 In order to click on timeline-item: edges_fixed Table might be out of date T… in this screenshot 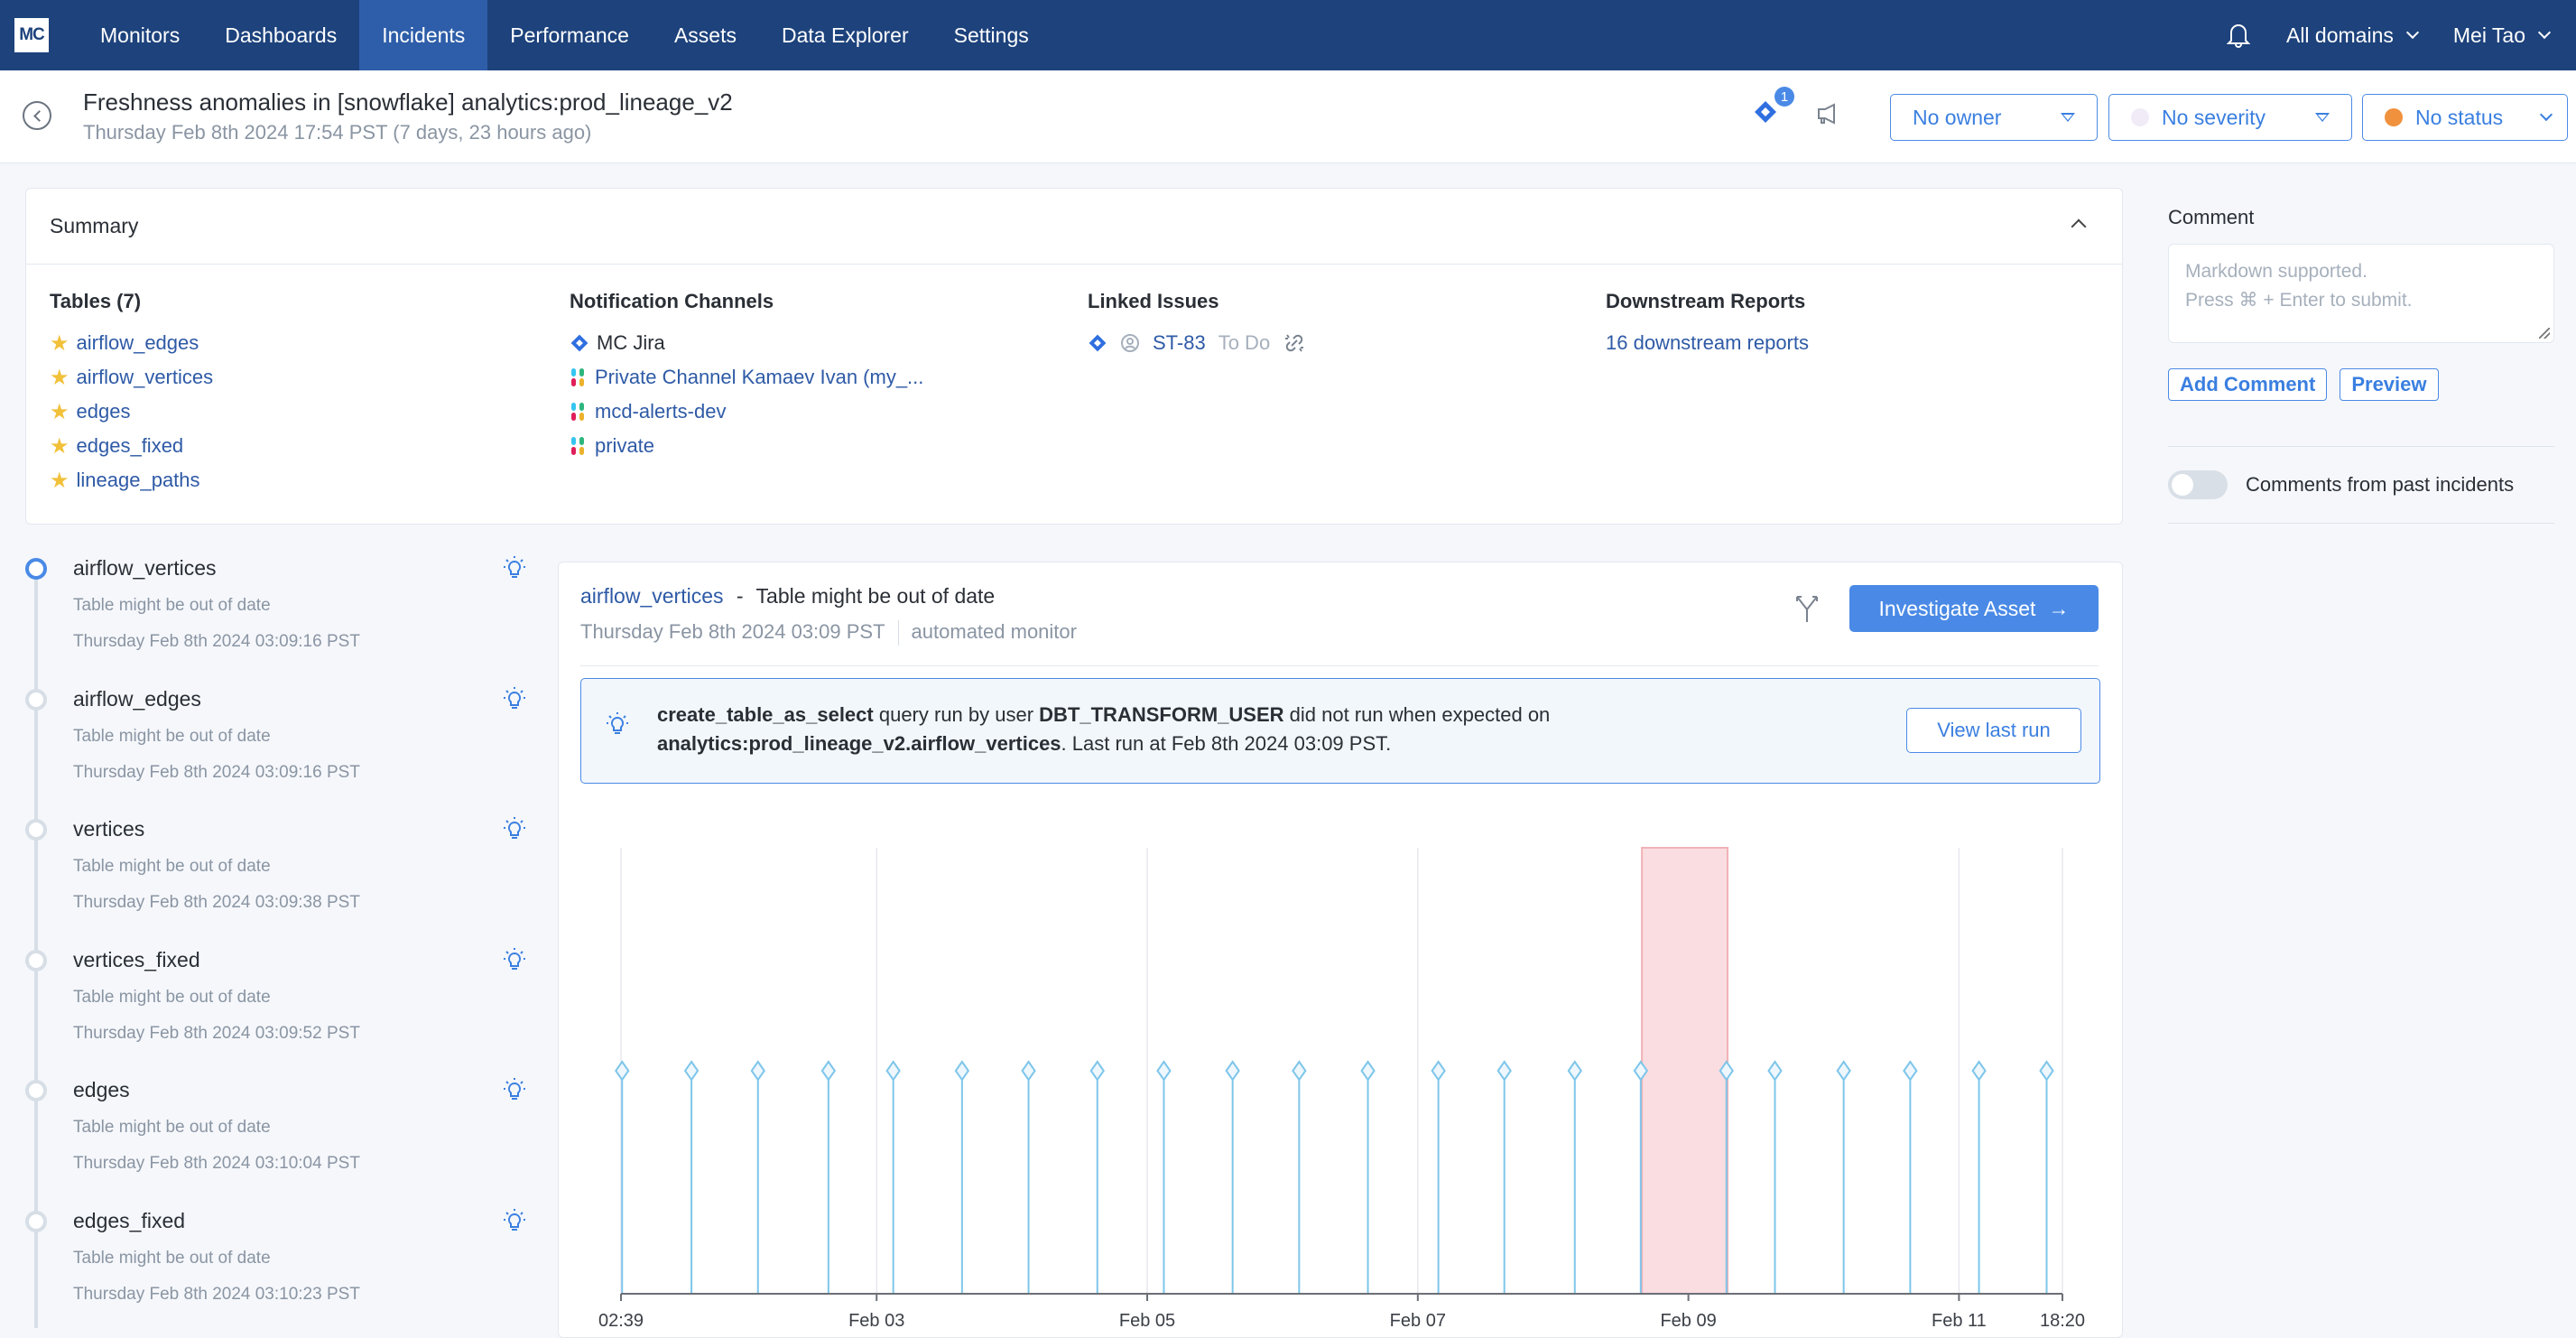, I will do `click(282, 1262)`.